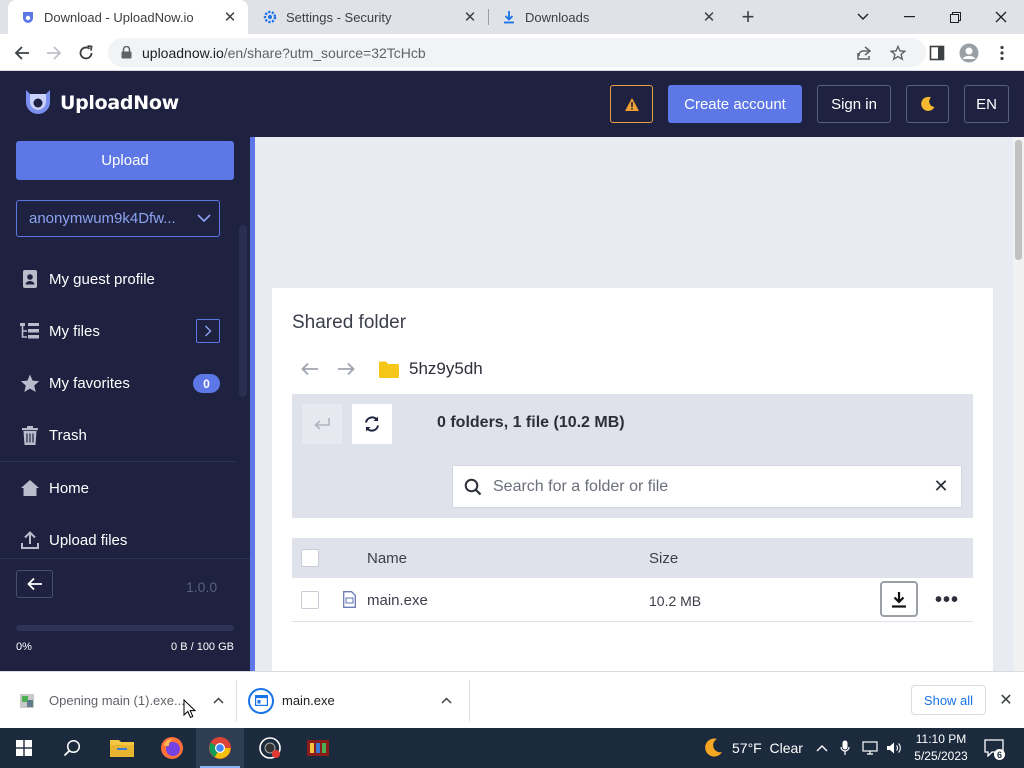 The height and width of the screenshot is (768, 1024). What do you see at coordinates (125, 160) in the screenshot?
I see `upload-button: Upload` at bounding box center [125, 160].